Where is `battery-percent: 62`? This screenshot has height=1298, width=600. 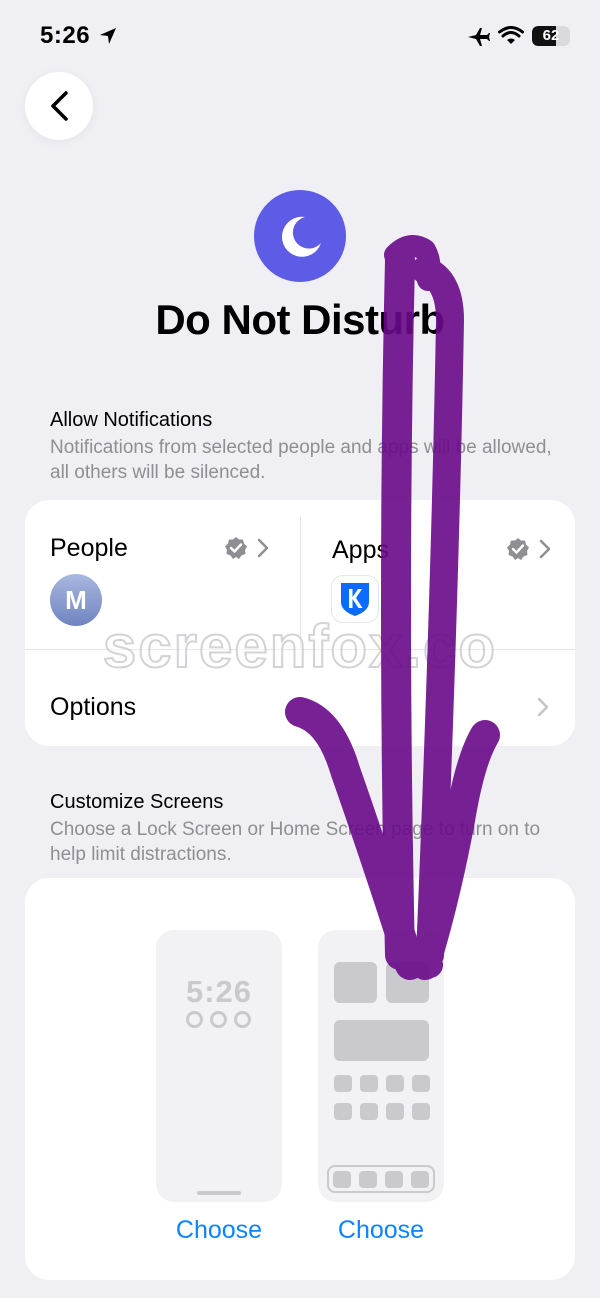 battery-percent: 62 is located at coordinates (551, 35).